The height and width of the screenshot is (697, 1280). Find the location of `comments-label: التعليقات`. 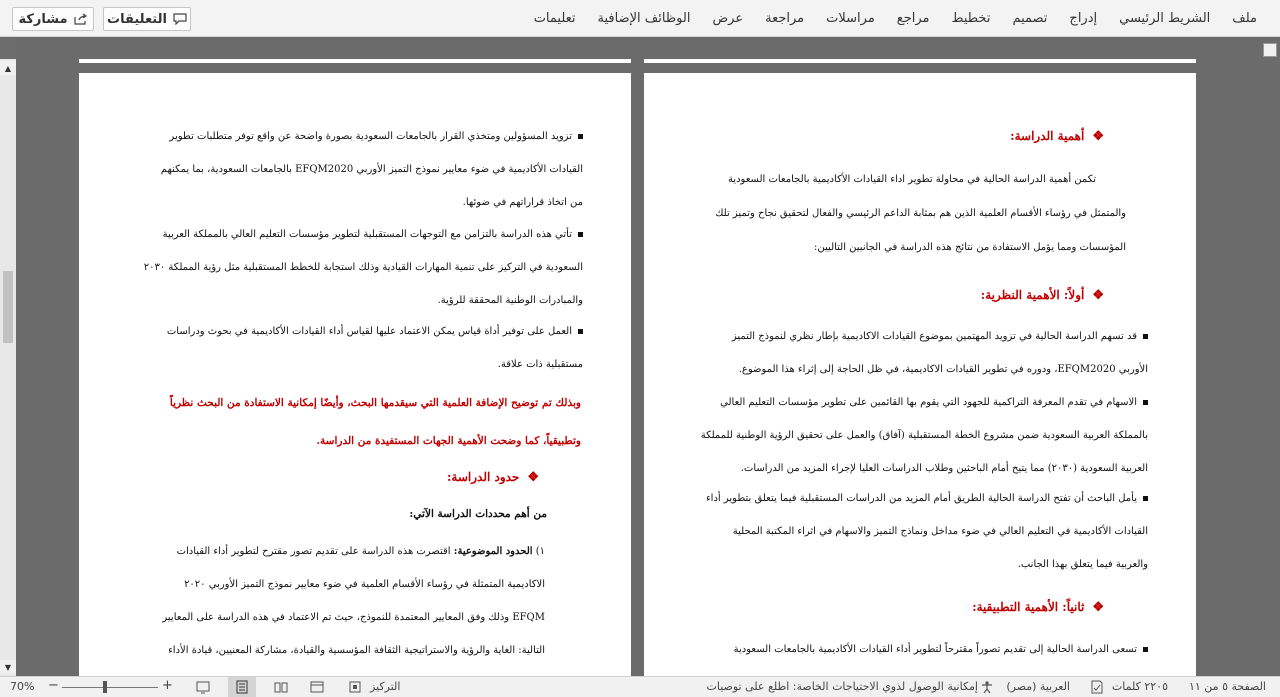

comments-label: التعليقات is located at coordinates (137, 19).